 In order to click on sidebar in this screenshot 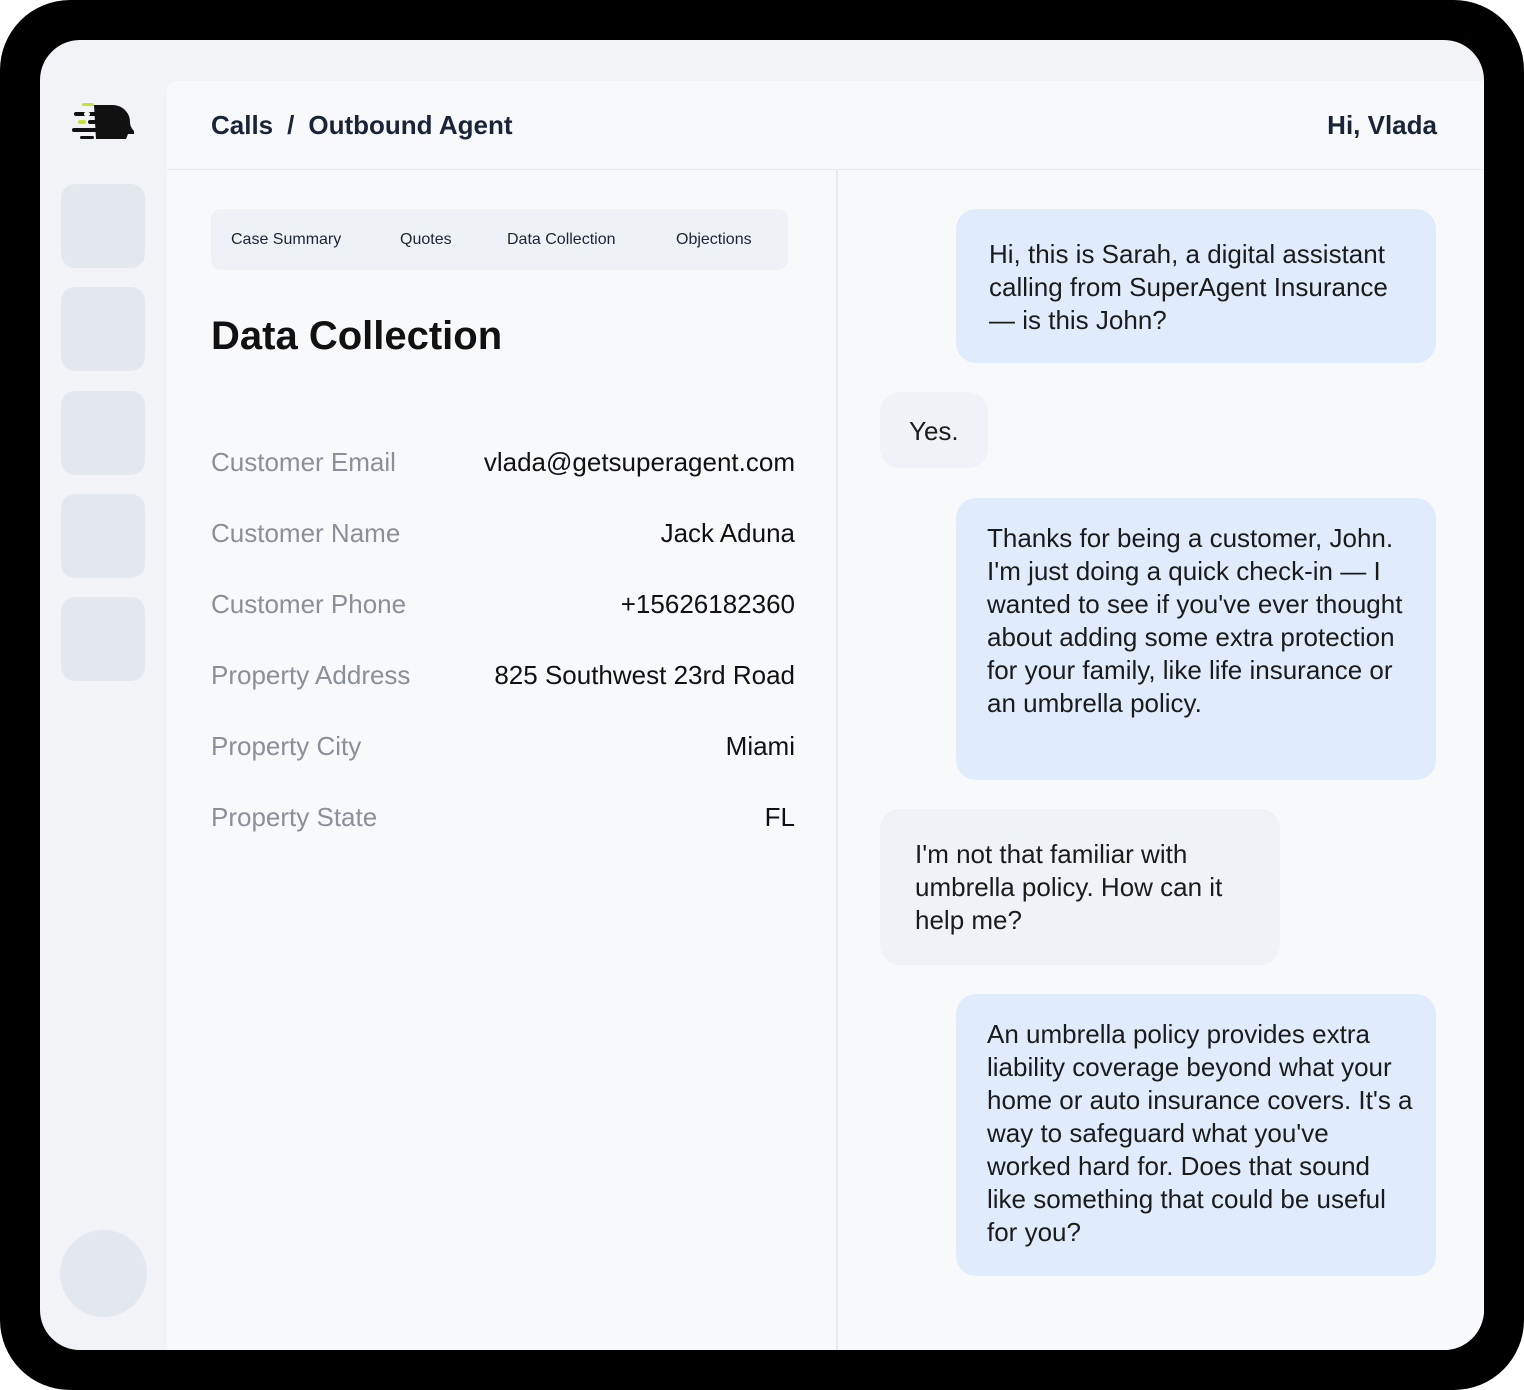, I will do `click(103, 695)`.